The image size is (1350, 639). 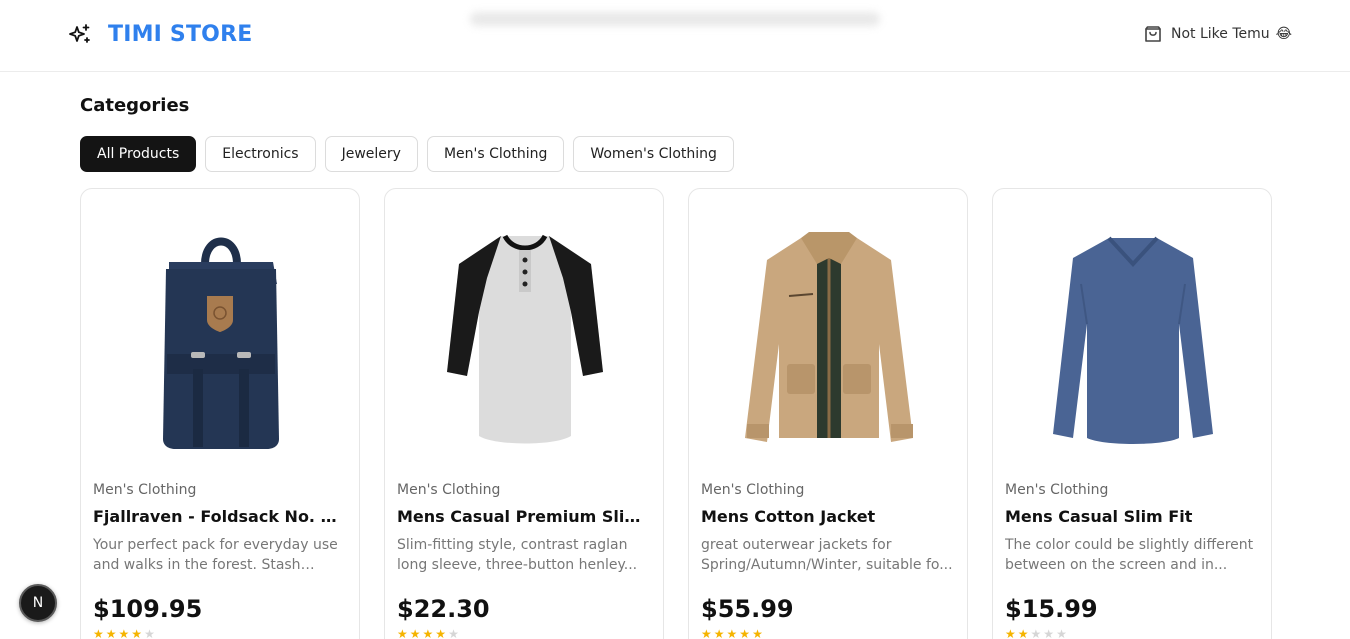 What do you see at coordinates (135, 105) in the screenshot?
I see `categories-title: Categories` at bounding box center [135, 105].